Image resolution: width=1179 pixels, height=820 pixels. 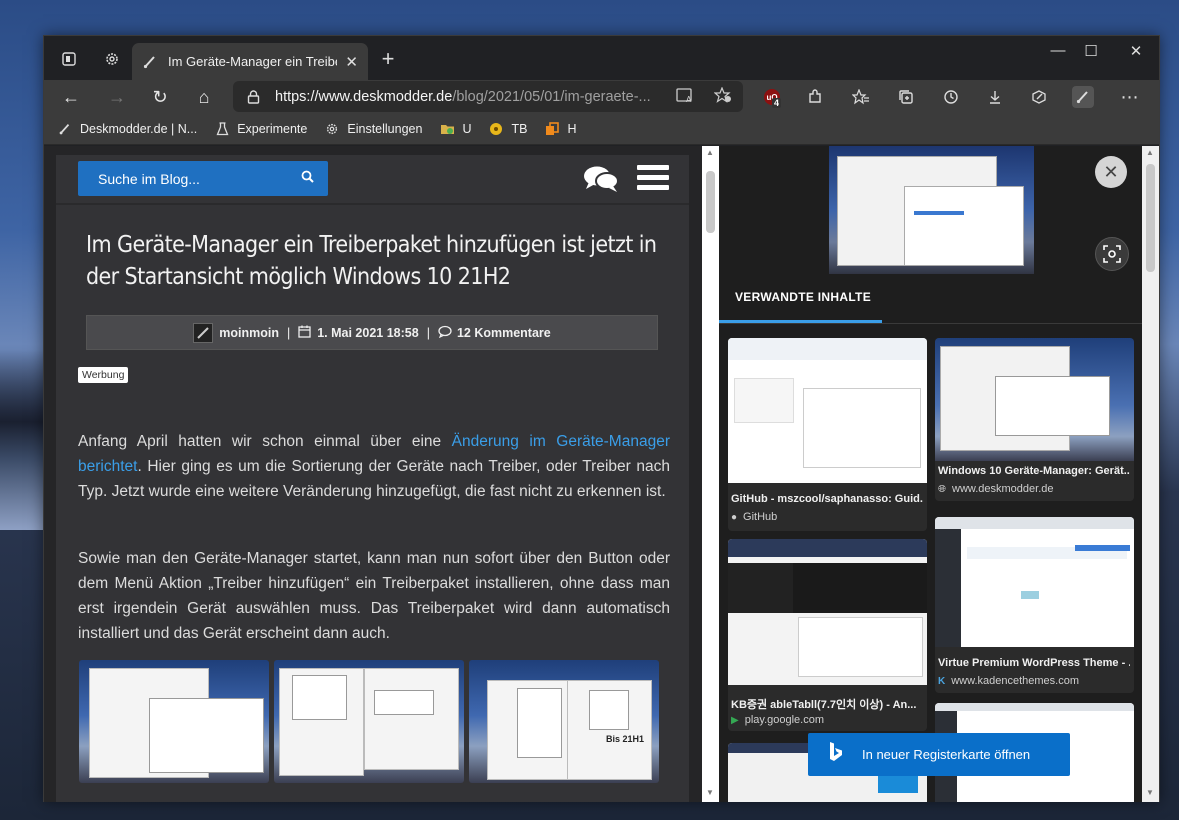 I want to click on tab-actions-icon, so click(x=69, y=59).